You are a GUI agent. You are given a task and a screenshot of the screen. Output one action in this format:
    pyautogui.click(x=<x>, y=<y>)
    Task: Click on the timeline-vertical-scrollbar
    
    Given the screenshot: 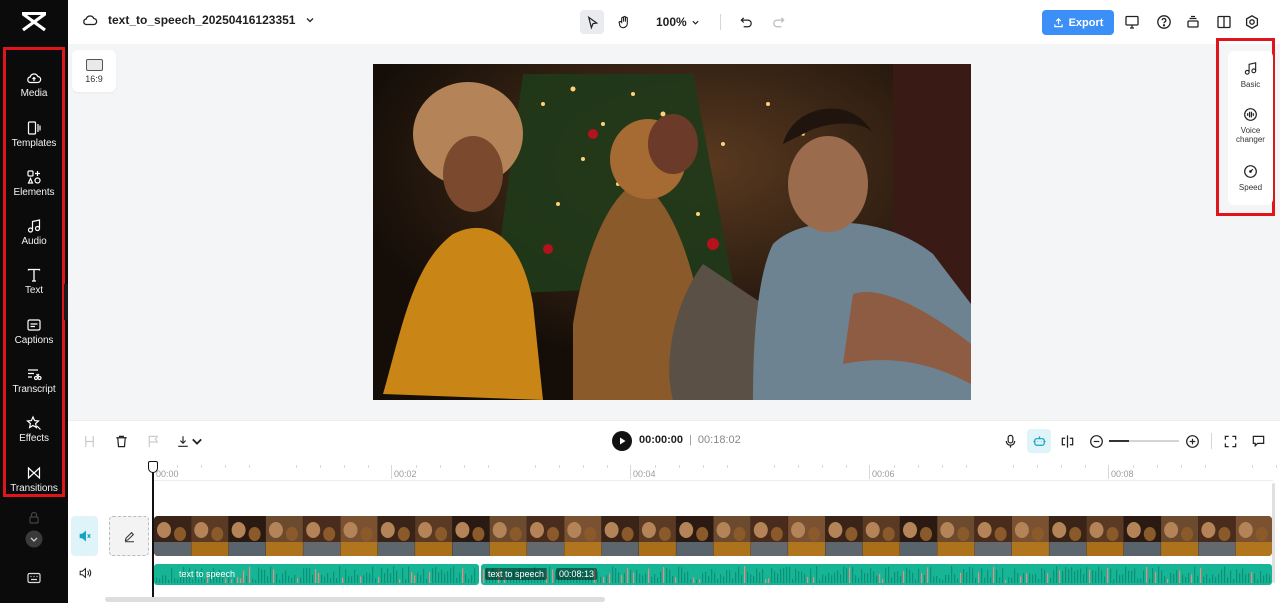 What is the action you would take?
    pyautogui.click(x=1273, y=533)
    